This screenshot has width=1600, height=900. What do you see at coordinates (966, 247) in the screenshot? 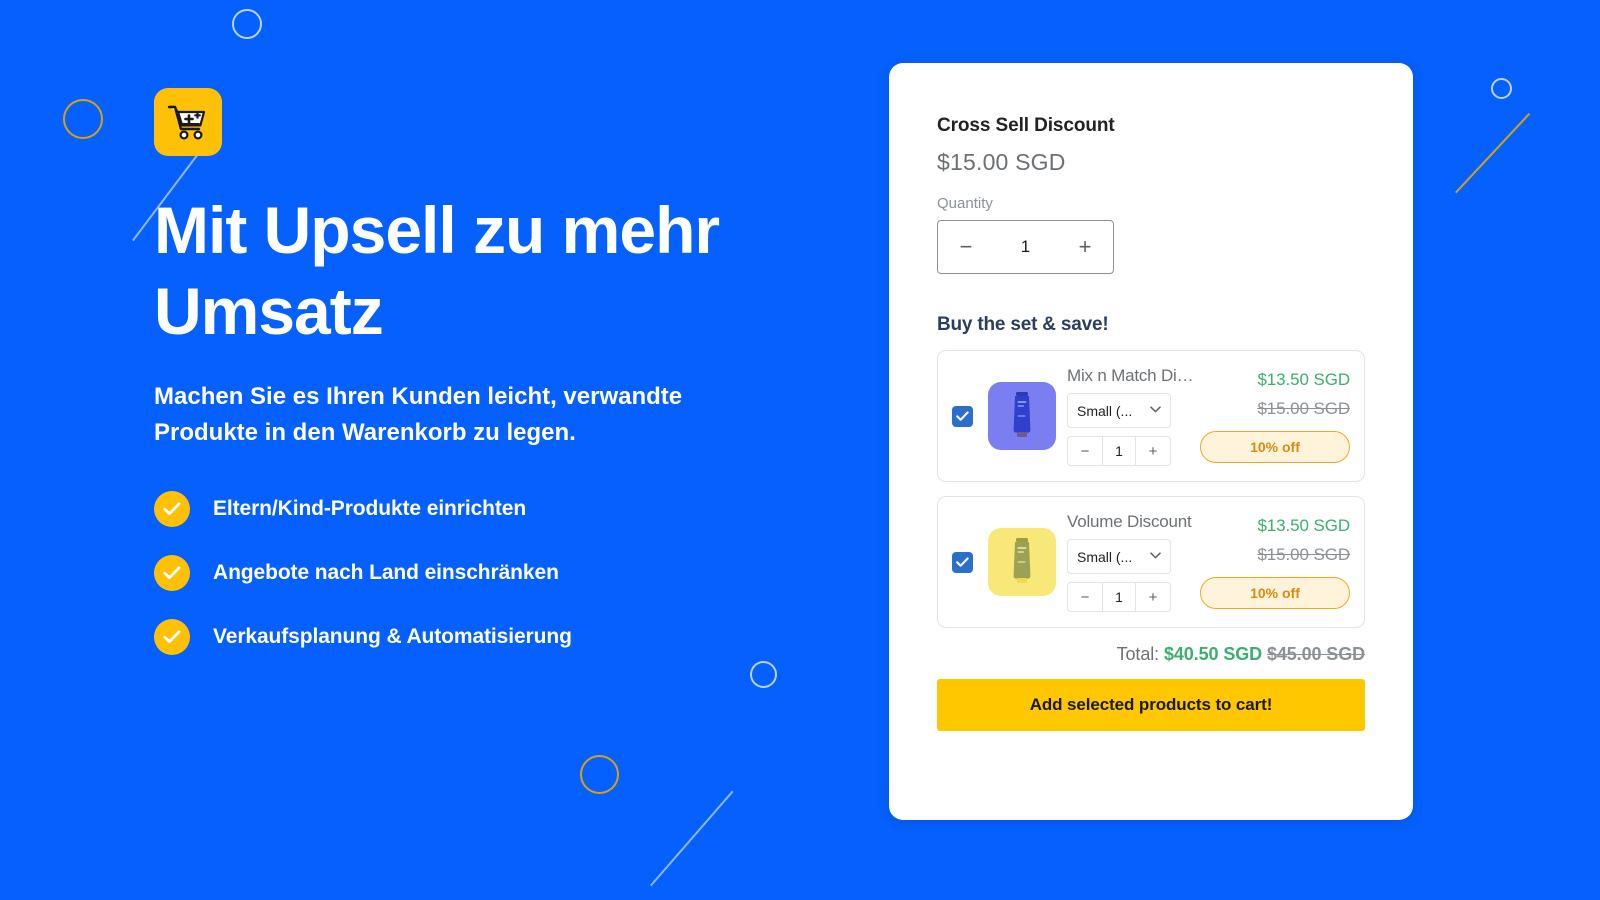
I see `quantity-decrement-button: −` at bounding box center [966, 247].